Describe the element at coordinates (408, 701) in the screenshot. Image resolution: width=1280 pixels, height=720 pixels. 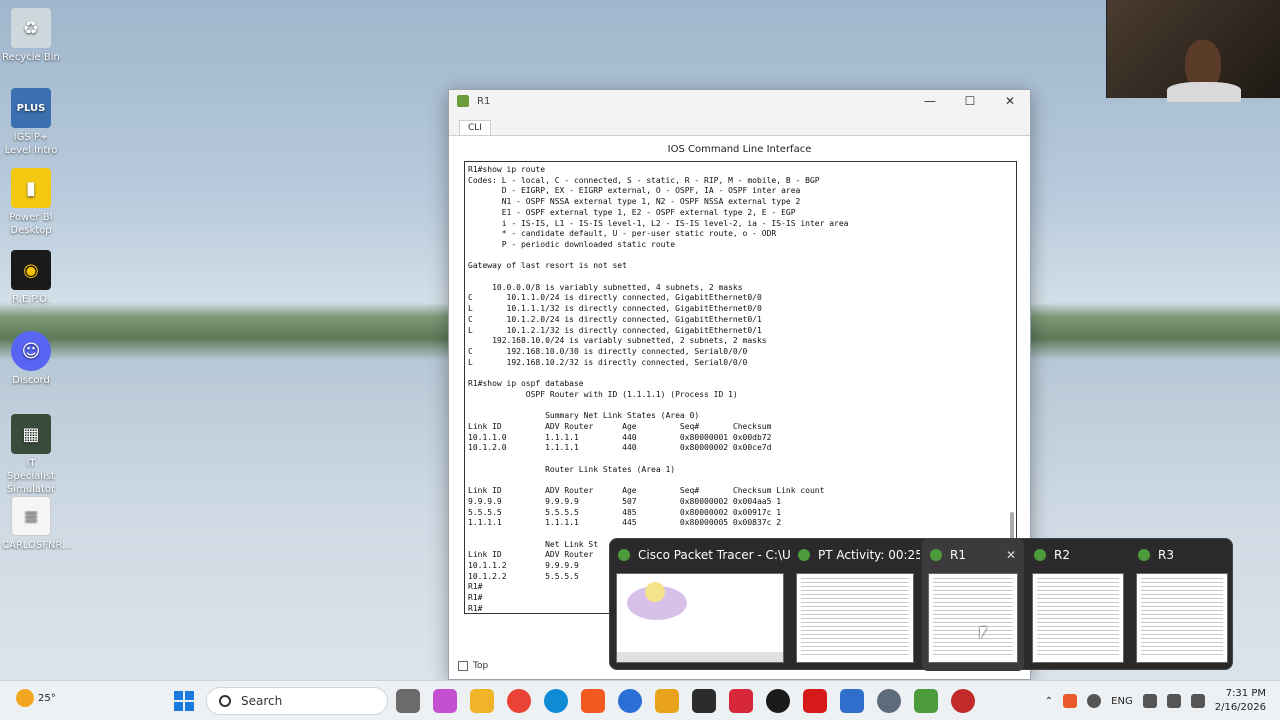
I see `task-view-icon` at that location.